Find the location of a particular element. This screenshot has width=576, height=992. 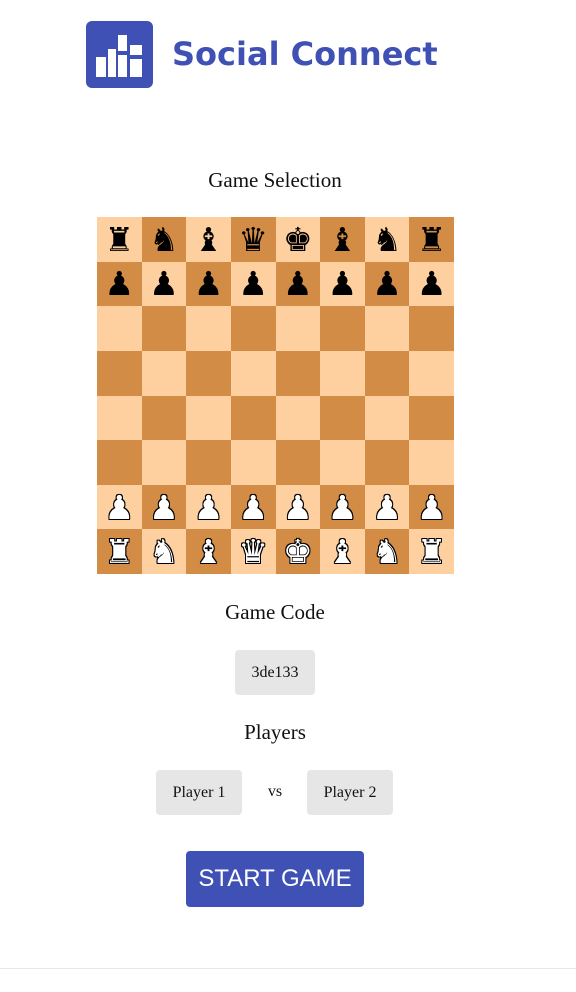

black-queen-icon: ♛ is located at coordinates (253, 239).